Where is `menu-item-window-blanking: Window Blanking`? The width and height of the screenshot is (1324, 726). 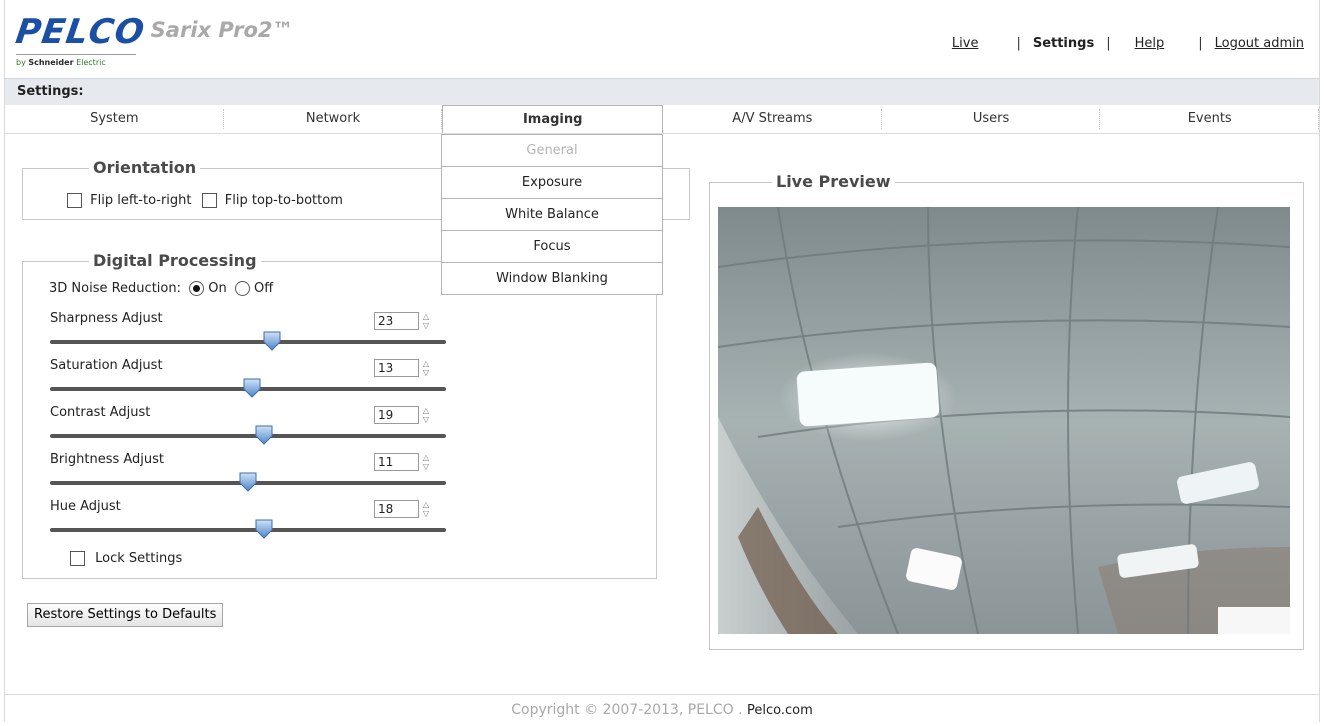
menu-item-window-blanking: Window Blanking is located at coordinates (552, 278).